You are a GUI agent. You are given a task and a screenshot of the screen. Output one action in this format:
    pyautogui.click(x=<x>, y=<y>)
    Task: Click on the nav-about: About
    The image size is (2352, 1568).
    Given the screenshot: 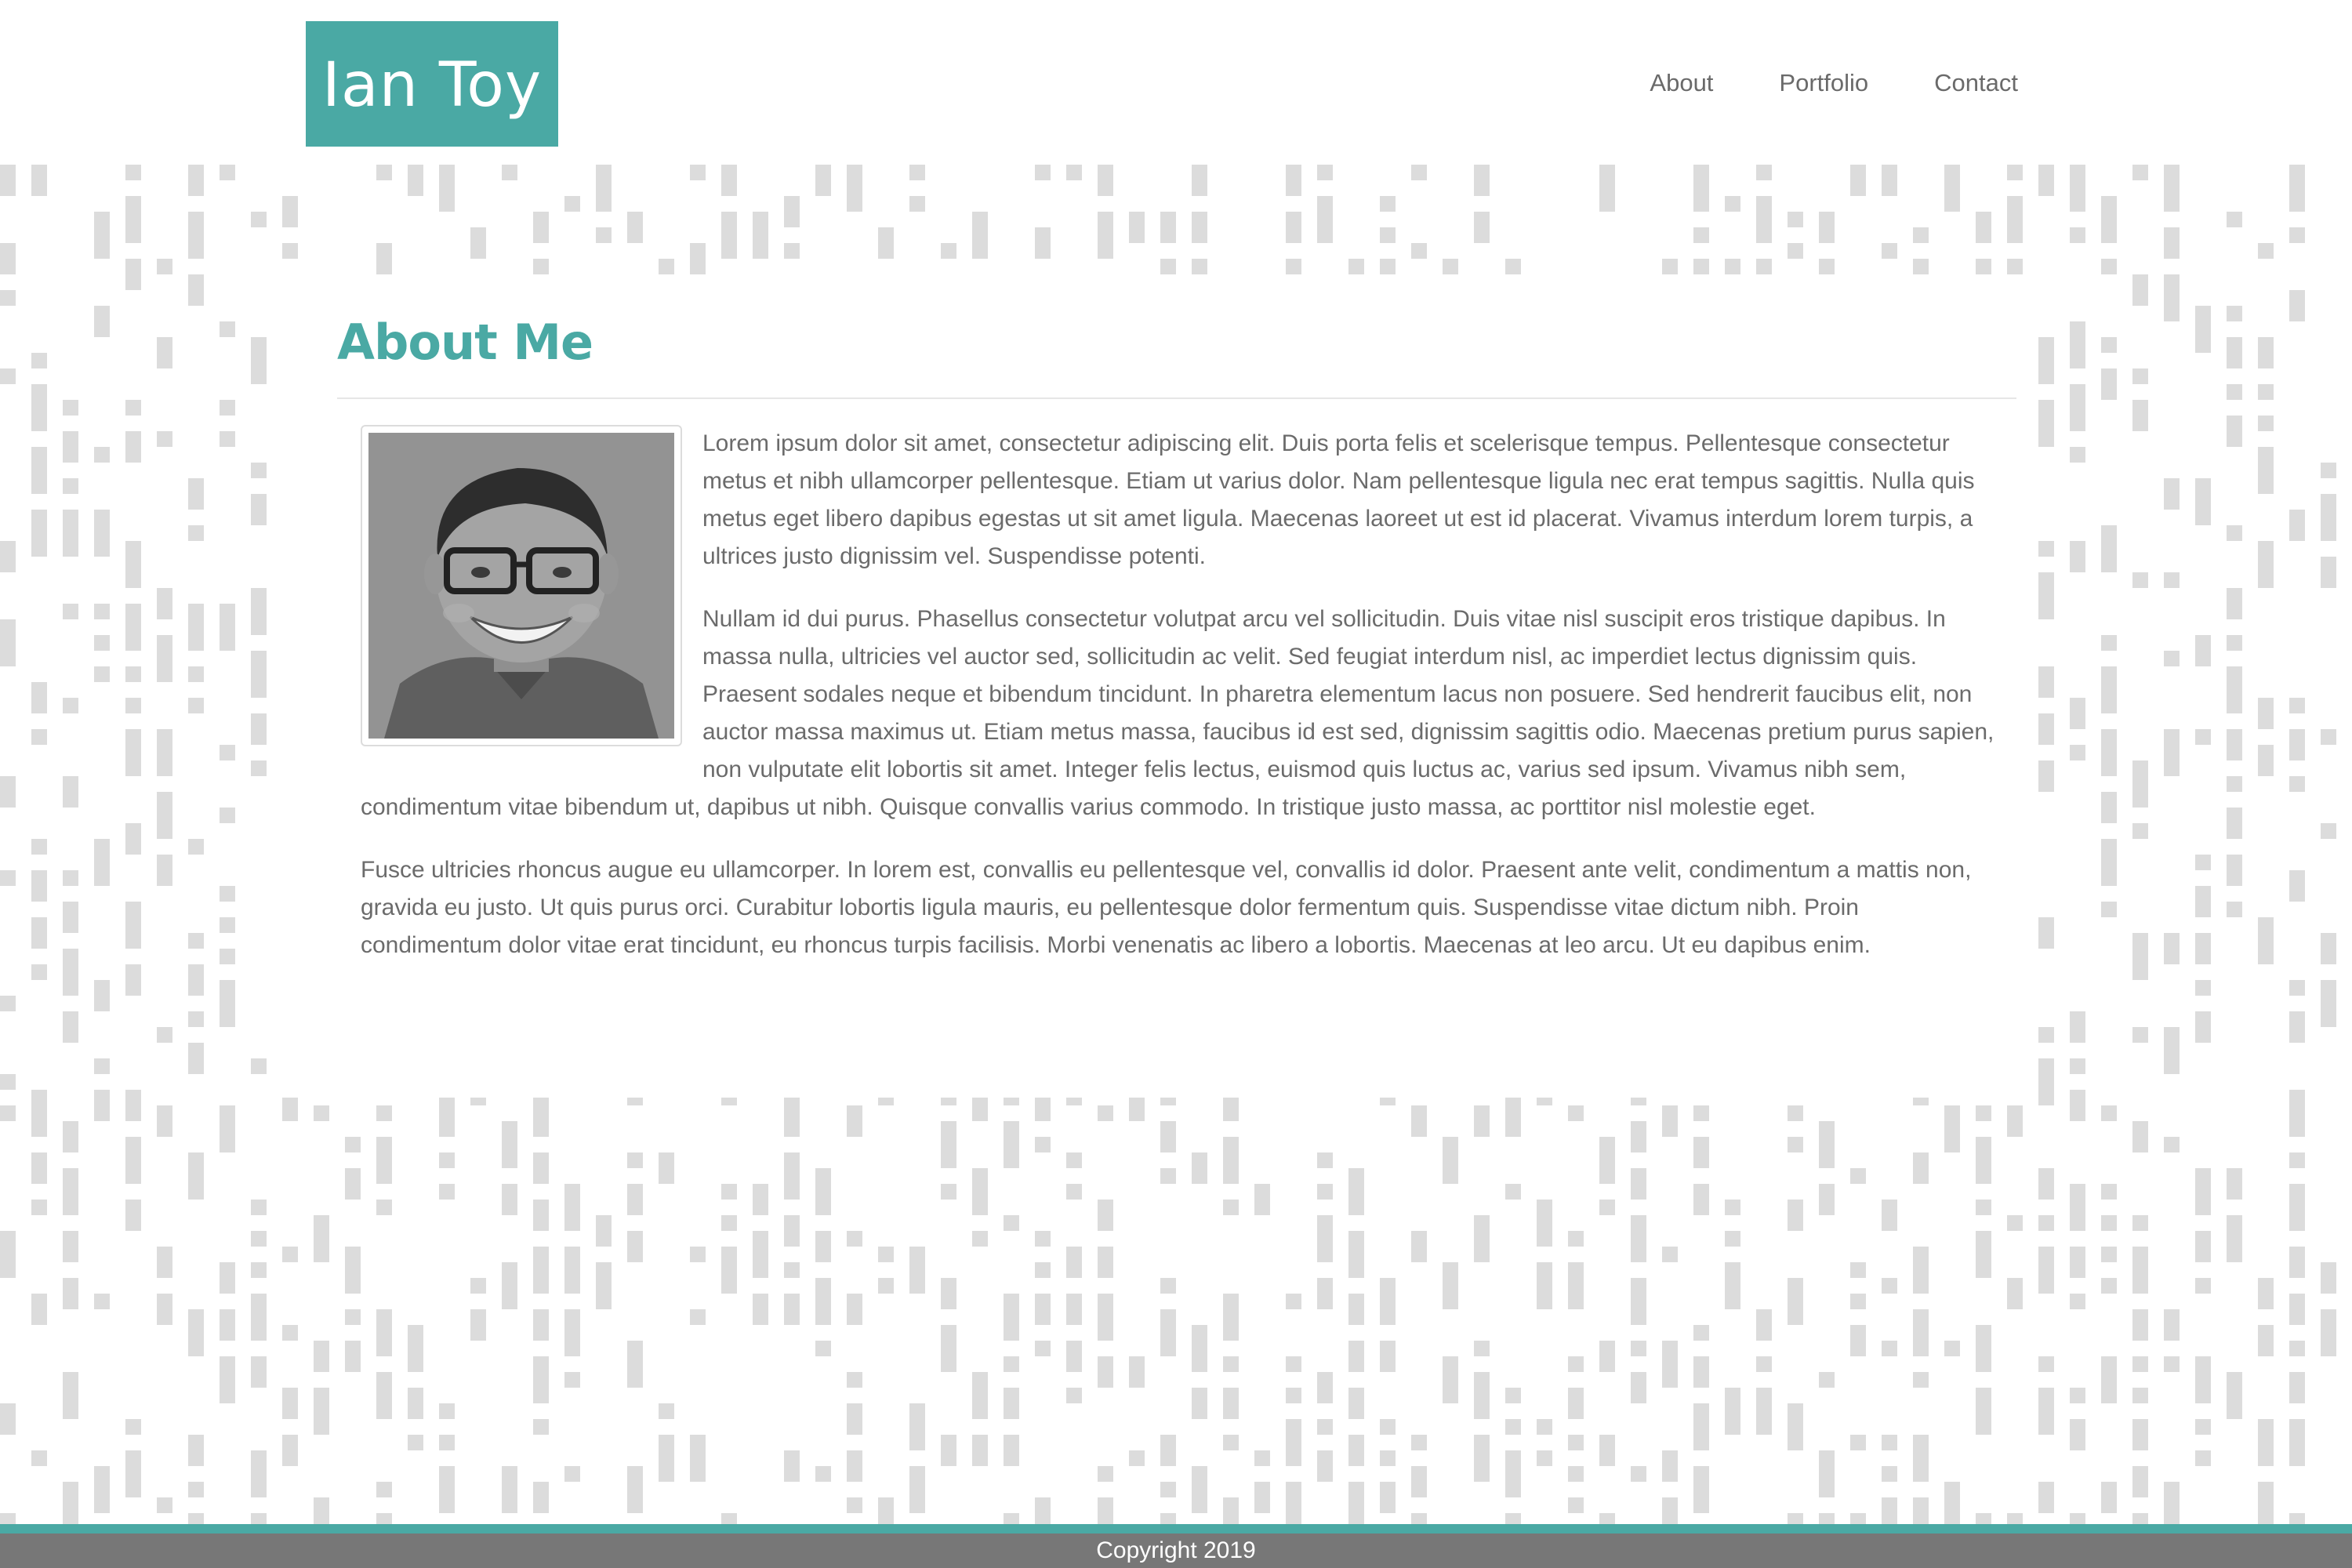 What is the action you would take?
    pyautogui.click(x=1681, y=83)
    